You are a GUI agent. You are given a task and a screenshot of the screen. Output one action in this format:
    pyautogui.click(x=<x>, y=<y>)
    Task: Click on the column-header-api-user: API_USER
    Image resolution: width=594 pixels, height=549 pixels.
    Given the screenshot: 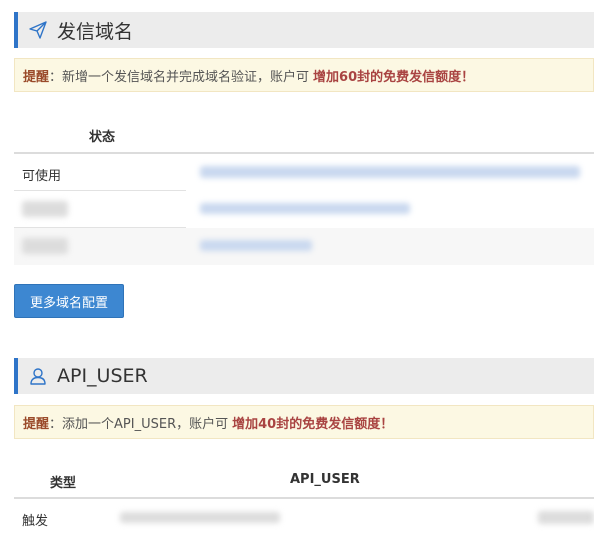 What is the action you would take?
    pyautogui.click(x=325, y=479)
    